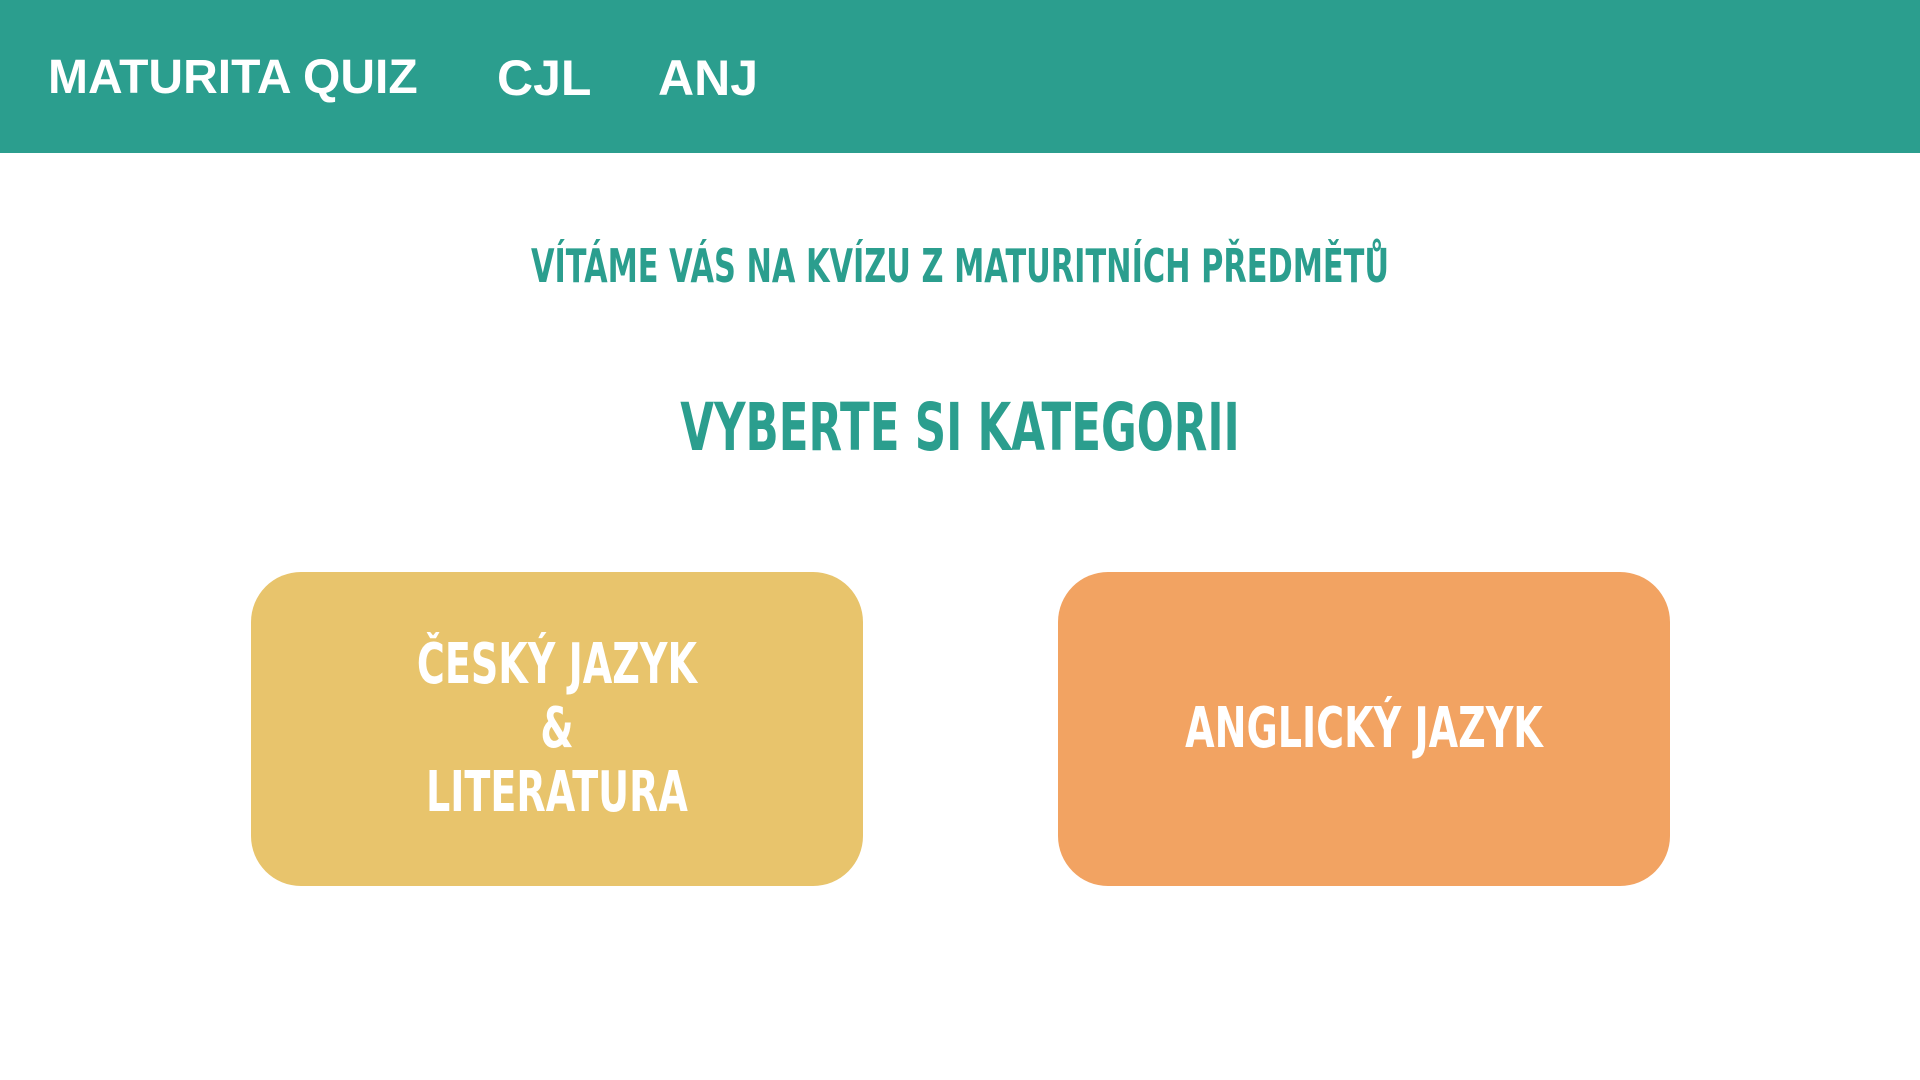 The height and width of the screenshot is (1080, 1920). I want to click on nav-link-cjl: CJL, so click(544, 78).